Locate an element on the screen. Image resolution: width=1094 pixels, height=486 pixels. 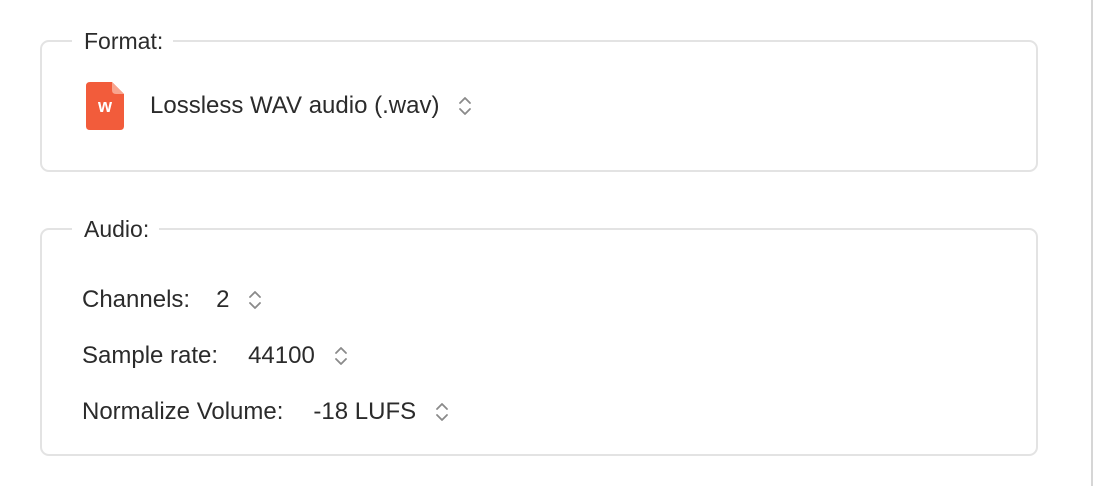
format-group-title: Format: is located at coordinates (123, 41).